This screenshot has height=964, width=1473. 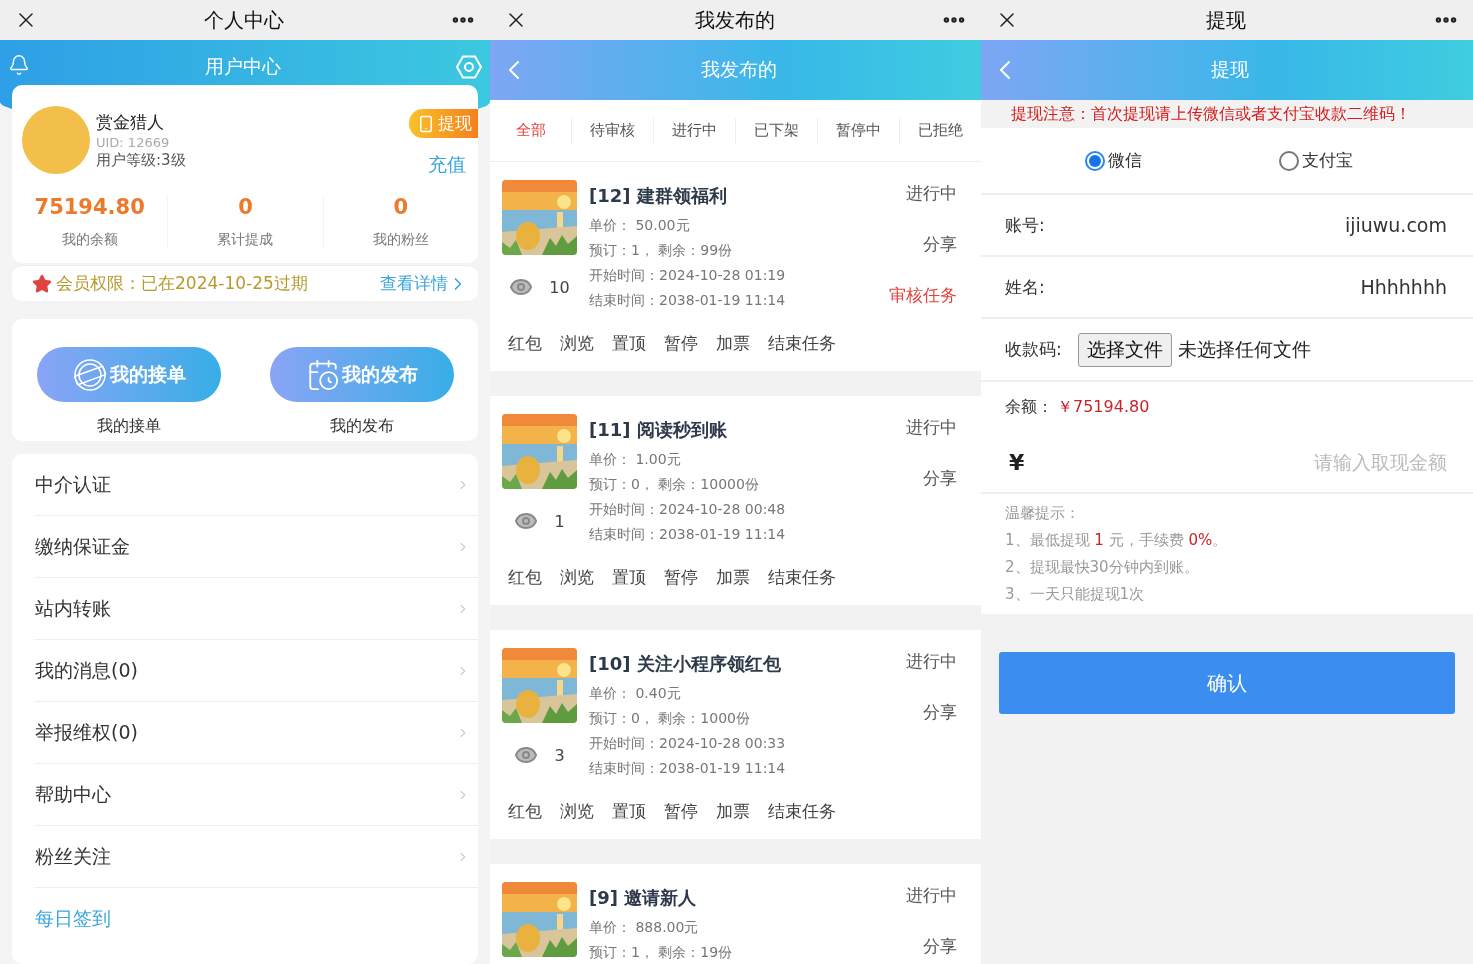 I want to click on payment-option: 支付宝, so click(x=1376, y=160).